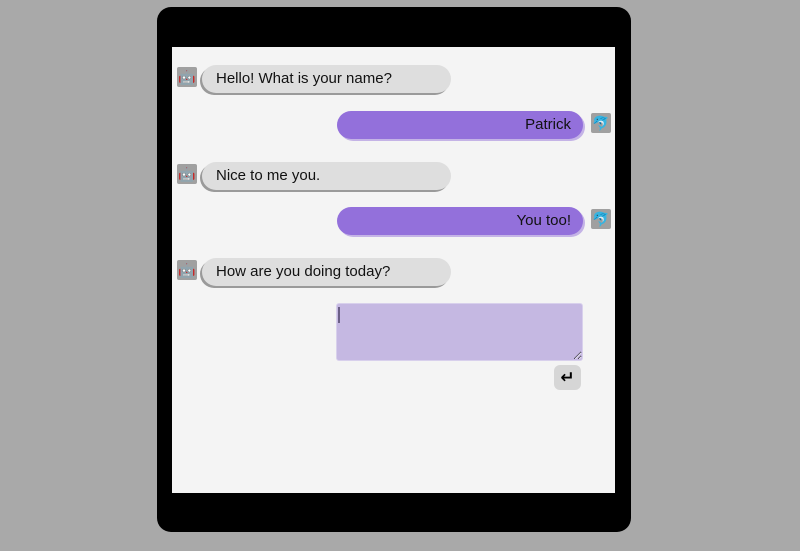 The image size is (800, 551). I want to click on send-button: ↵, so click(567, 377).